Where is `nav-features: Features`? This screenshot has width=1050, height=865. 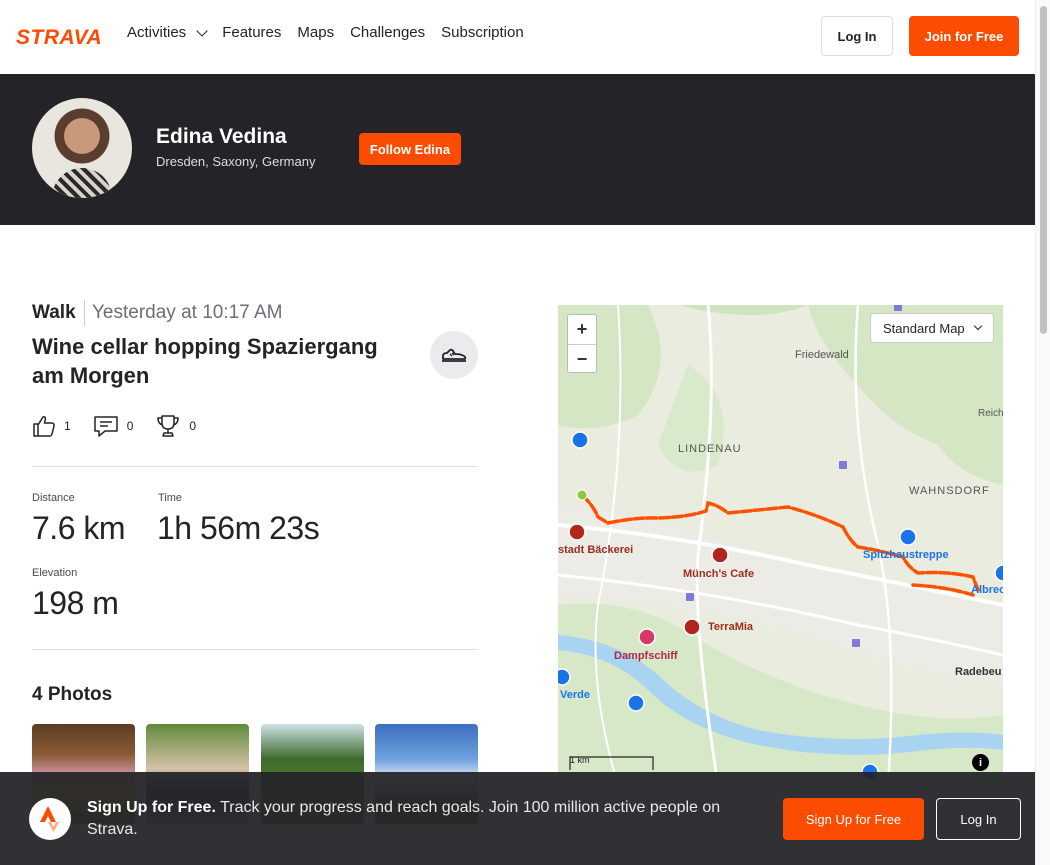 nav-features: Features is located at coordinates (251, 32).